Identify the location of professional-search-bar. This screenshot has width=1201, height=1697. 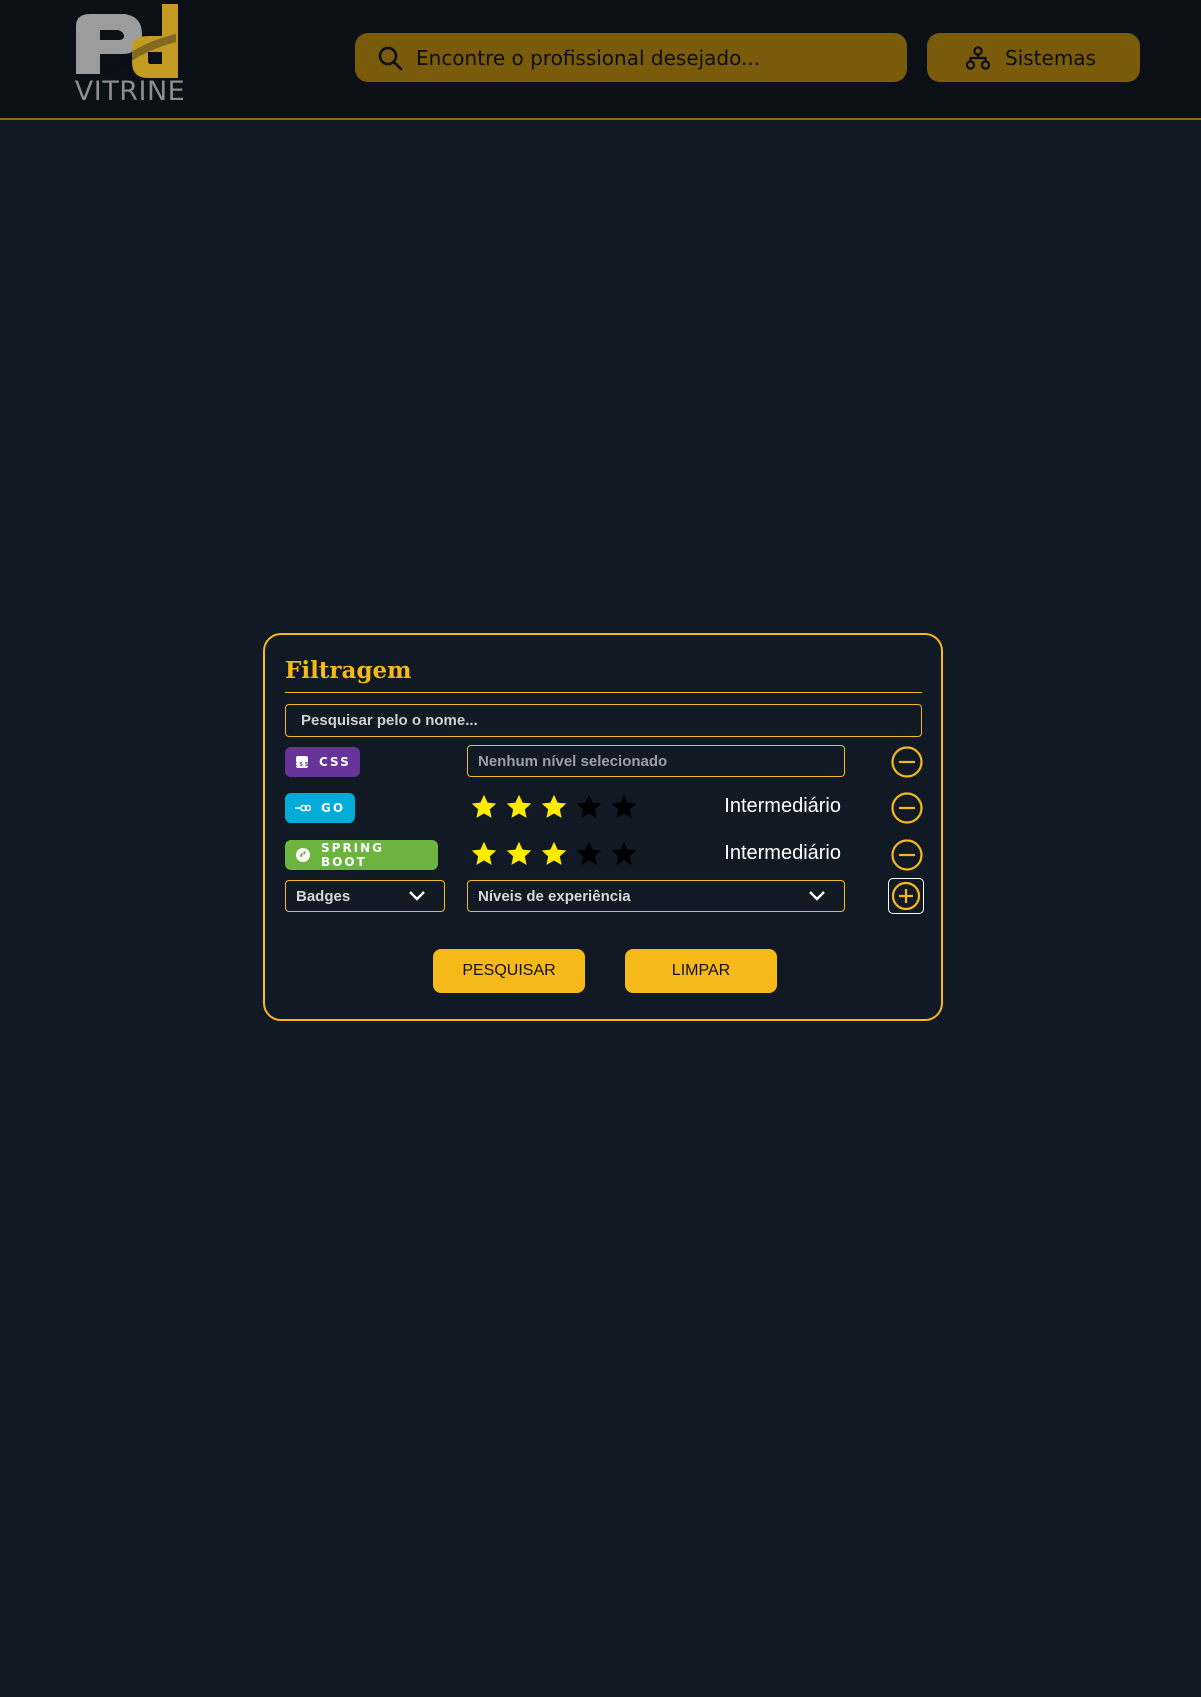
(631, 57).